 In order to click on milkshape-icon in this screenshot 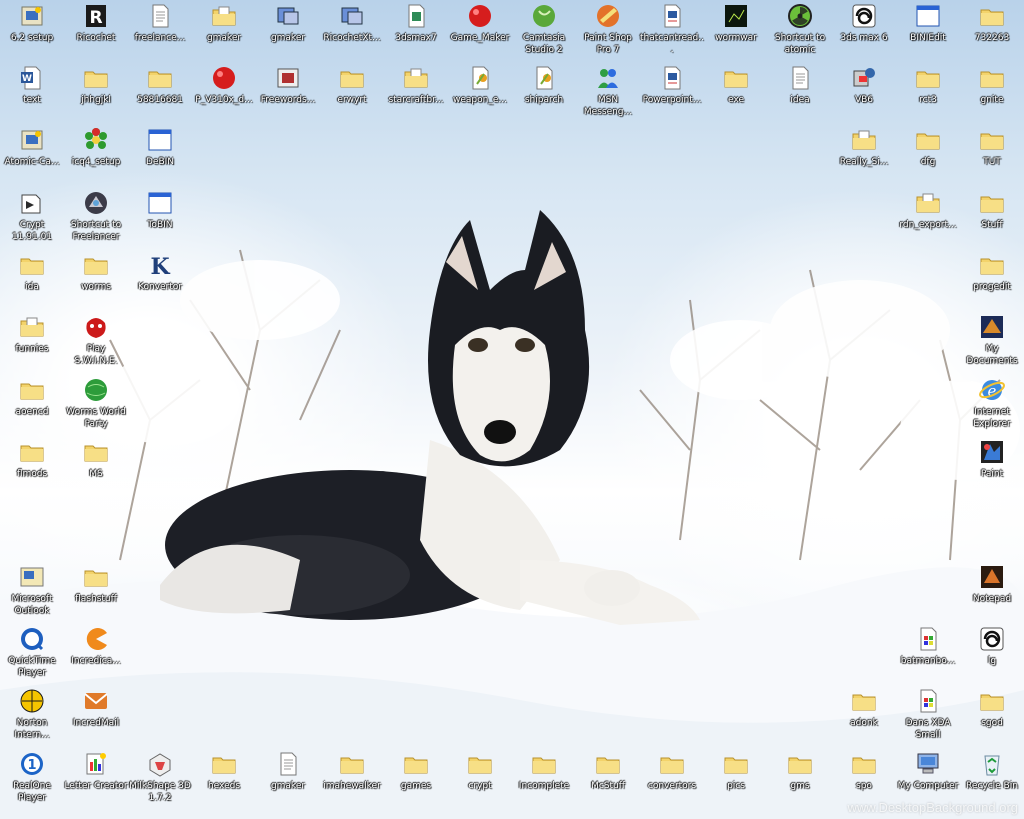, I will do `click(160, 763)`.